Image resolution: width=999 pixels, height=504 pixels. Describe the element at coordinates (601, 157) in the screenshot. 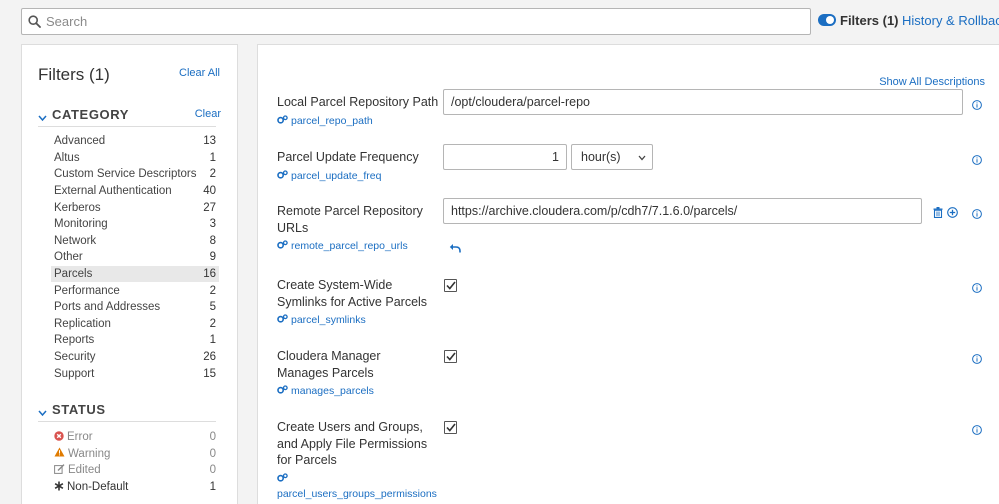

I see `select-value: hour(s)` at that location.